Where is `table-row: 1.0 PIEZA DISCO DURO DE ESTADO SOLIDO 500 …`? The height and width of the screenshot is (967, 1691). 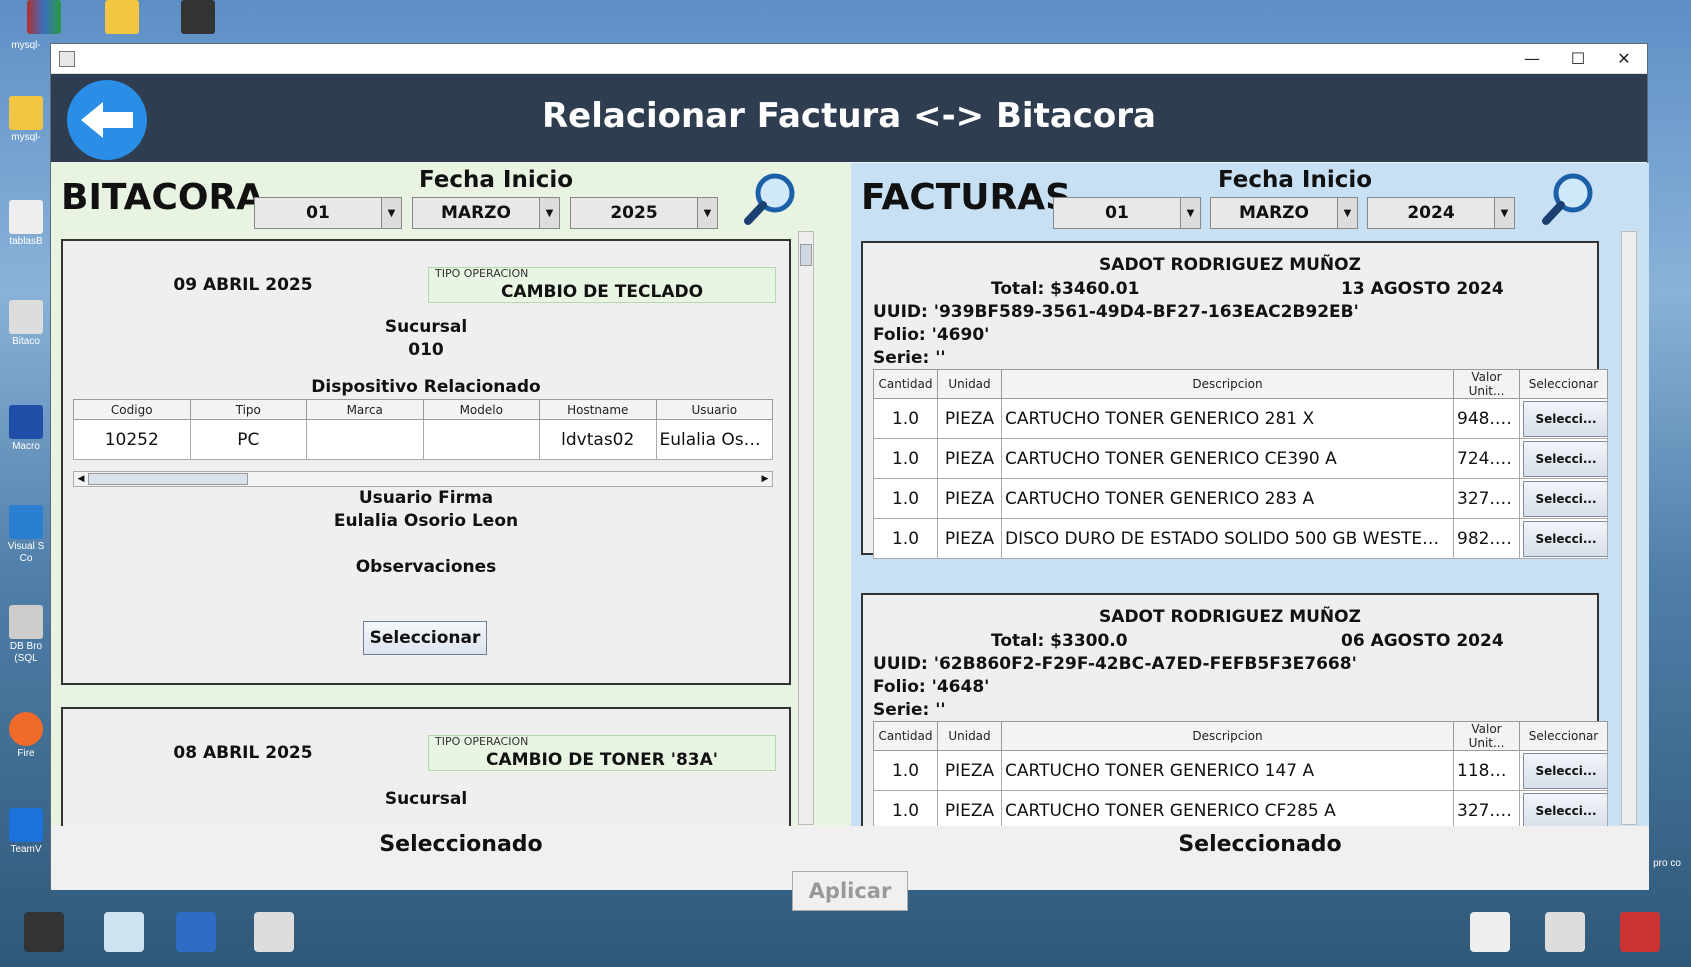
table-row: 1.0 PIEZA DISCO DURO DE ESTADO SOLIDO 500 … is located at coordinates (1240, 538).